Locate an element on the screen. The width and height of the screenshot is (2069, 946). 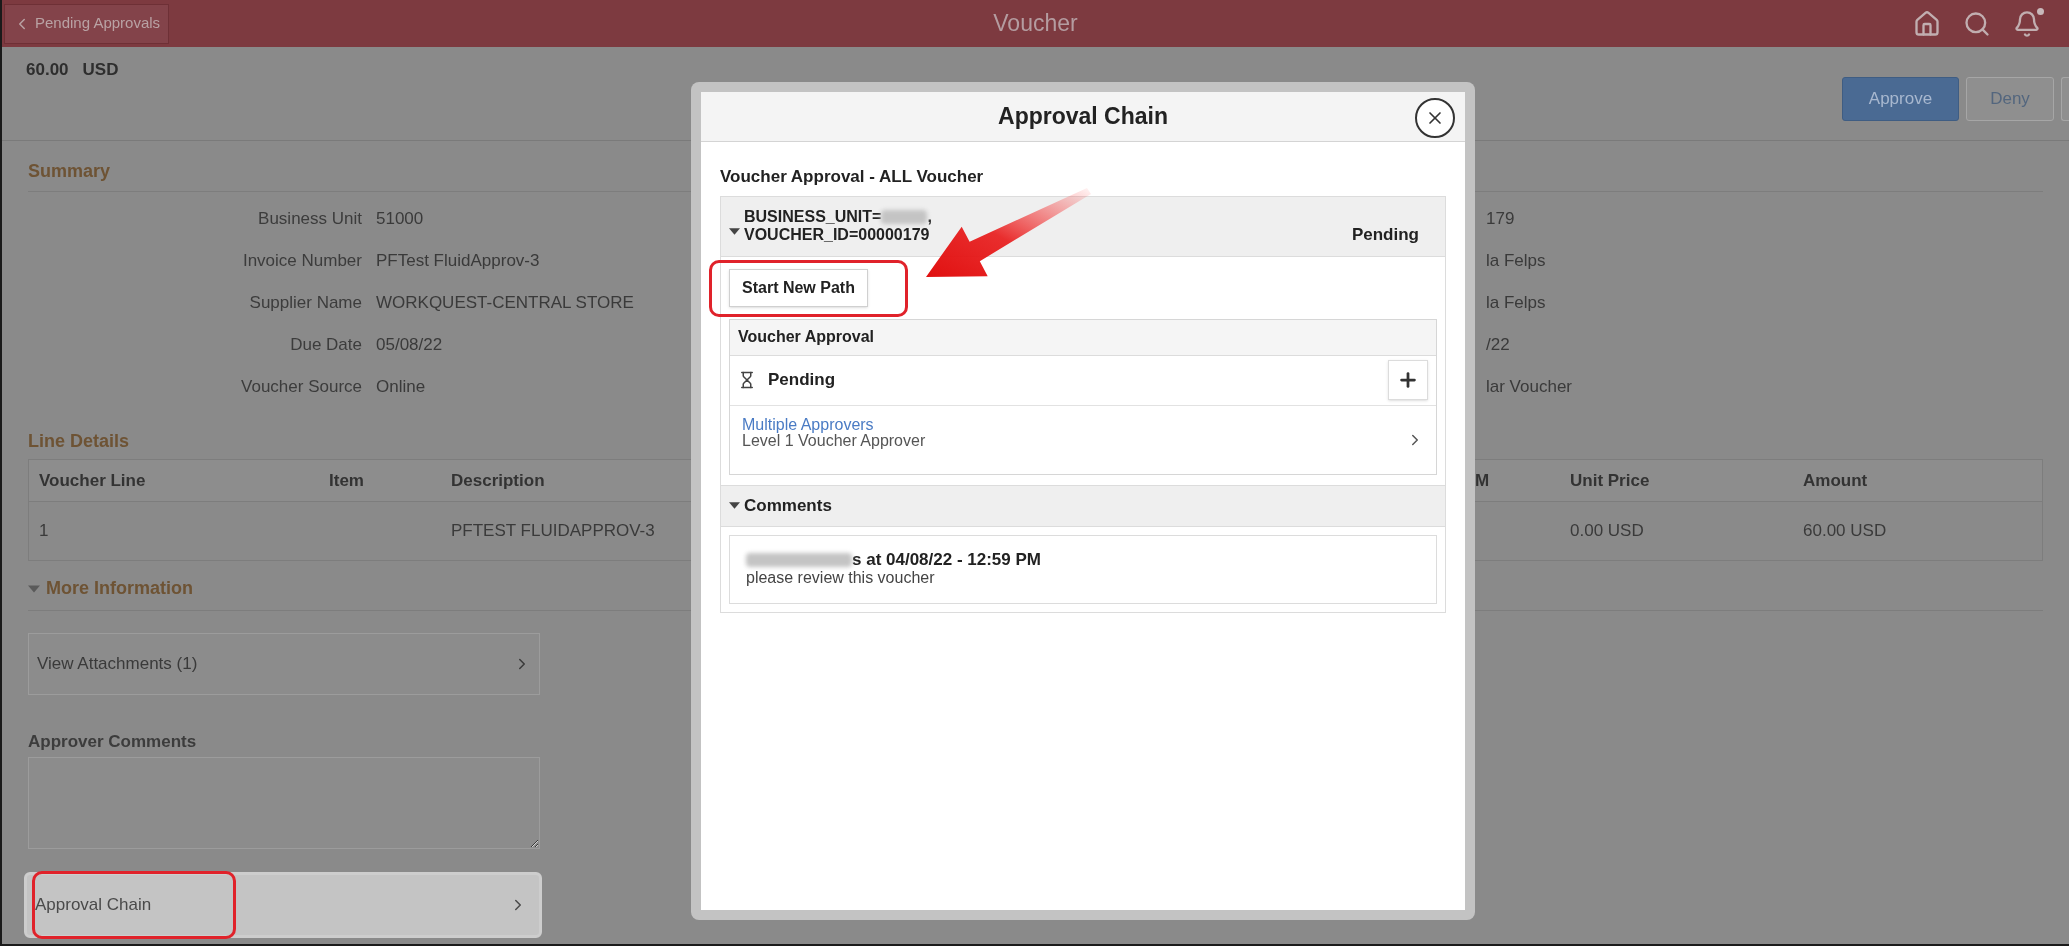
field-value: lar Voucher is located at coordinates (1529, 387).